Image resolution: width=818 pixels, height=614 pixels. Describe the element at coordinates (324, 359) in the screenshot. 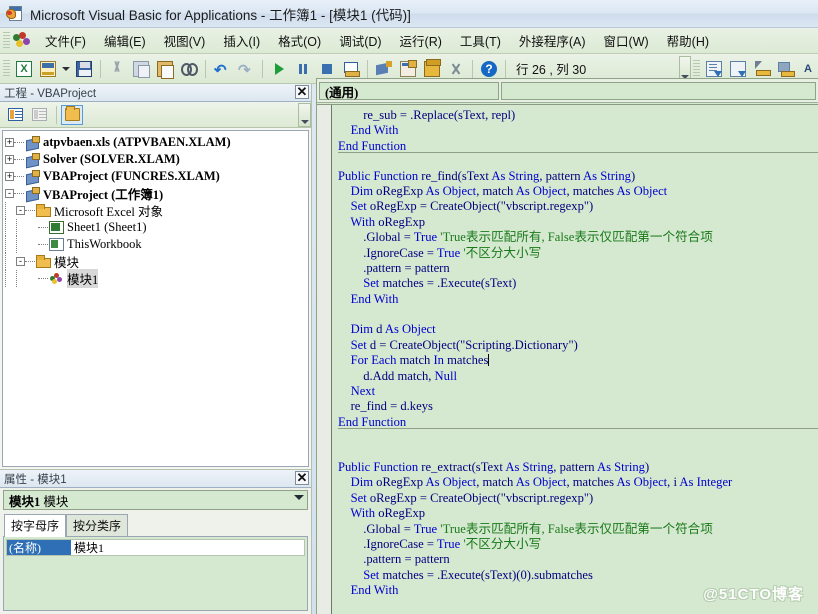

I see `code-margin-indicator-bar` at that location.